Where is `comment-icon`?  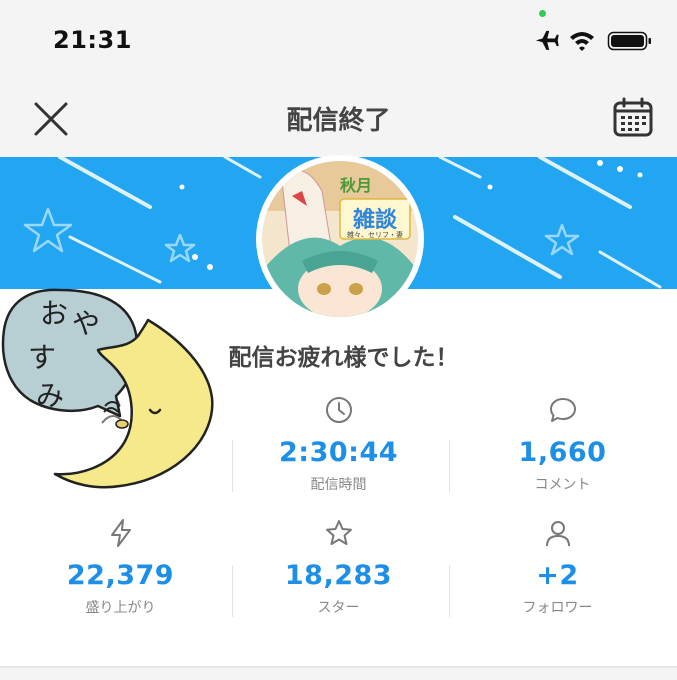 comment-icon is located at coordinates (562, 410).